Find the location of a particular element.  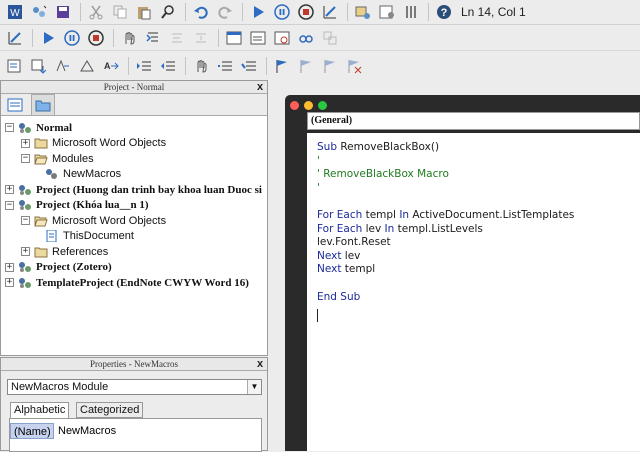

pane-splitter is located at coordinates (276, 265).